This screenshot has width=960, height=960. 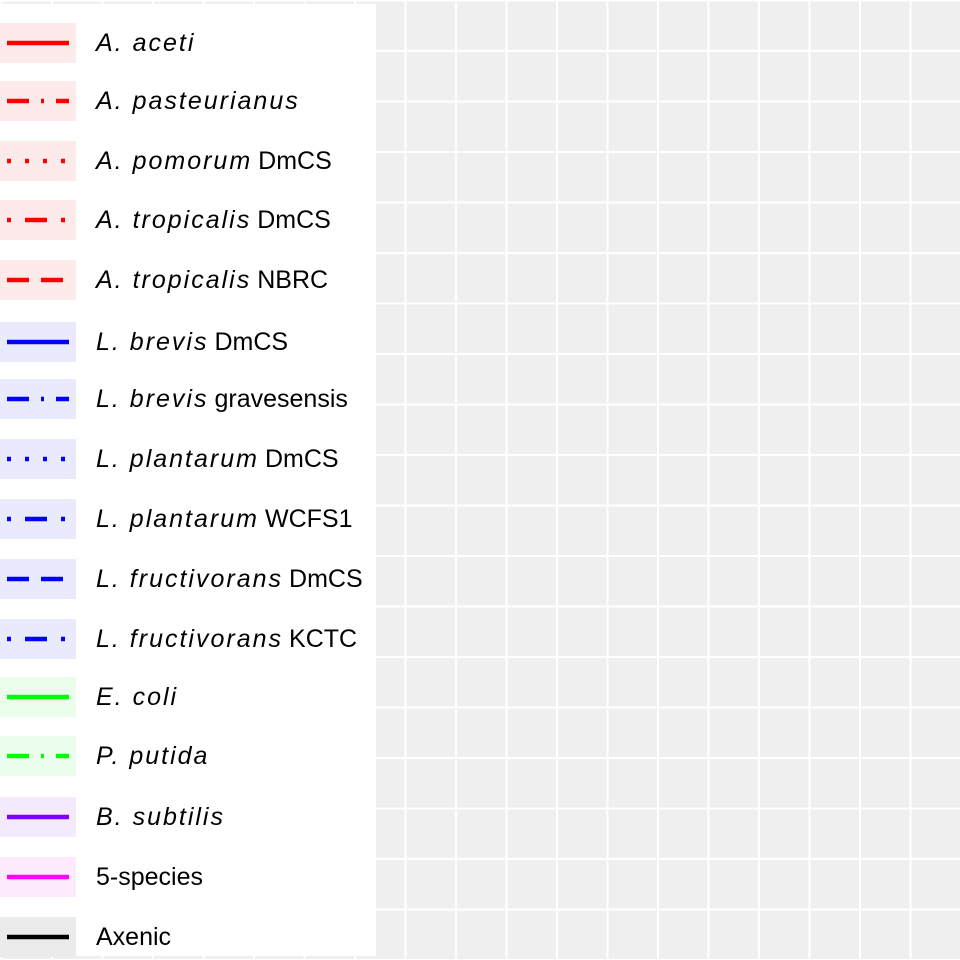 I want to click on legend-item: A. tropicalis DmCS, so click(x=188, y=220).